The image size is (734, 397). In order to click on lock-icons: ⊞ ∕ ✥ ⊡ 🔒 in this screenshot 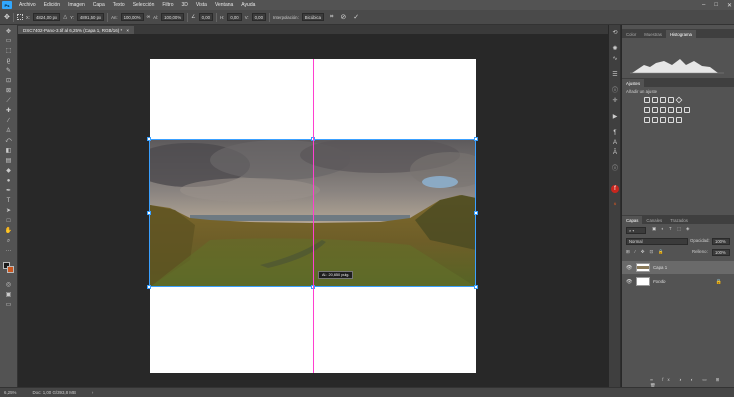, I will do `click(646, 252)`.